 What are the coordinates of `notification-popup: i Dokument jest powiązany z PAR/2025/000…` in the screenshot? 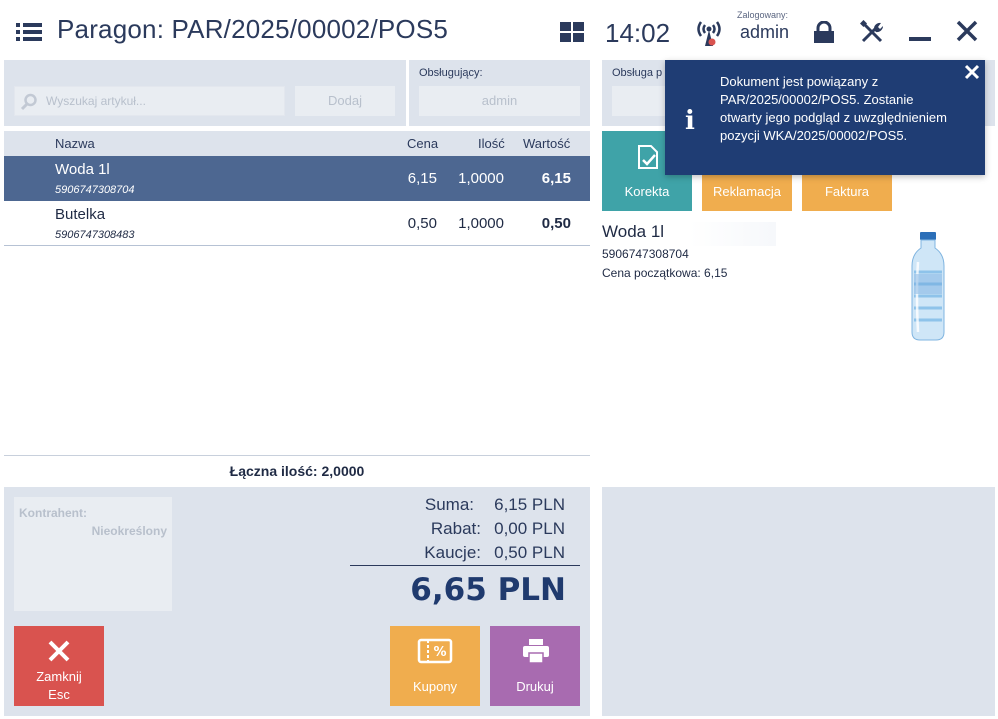 It's located at (825, 117).